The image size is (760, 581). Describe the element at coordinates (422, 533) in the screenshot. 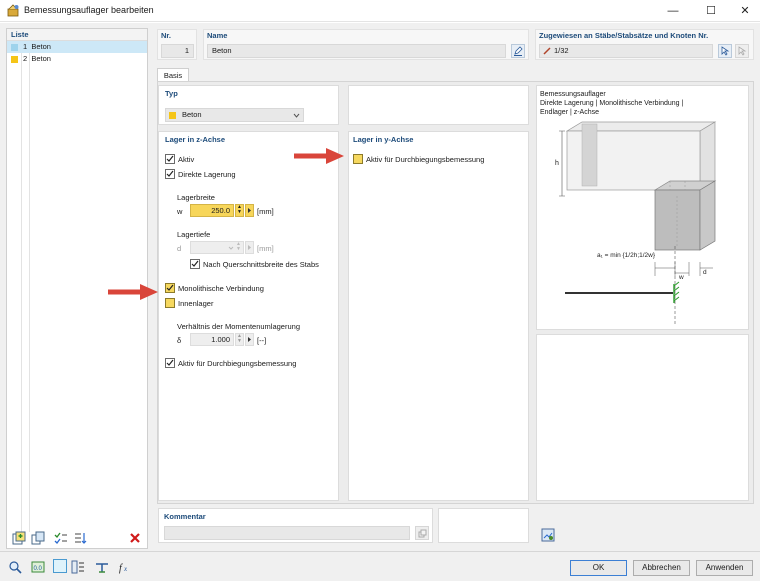

I see `kommentar-options-button` at that location.